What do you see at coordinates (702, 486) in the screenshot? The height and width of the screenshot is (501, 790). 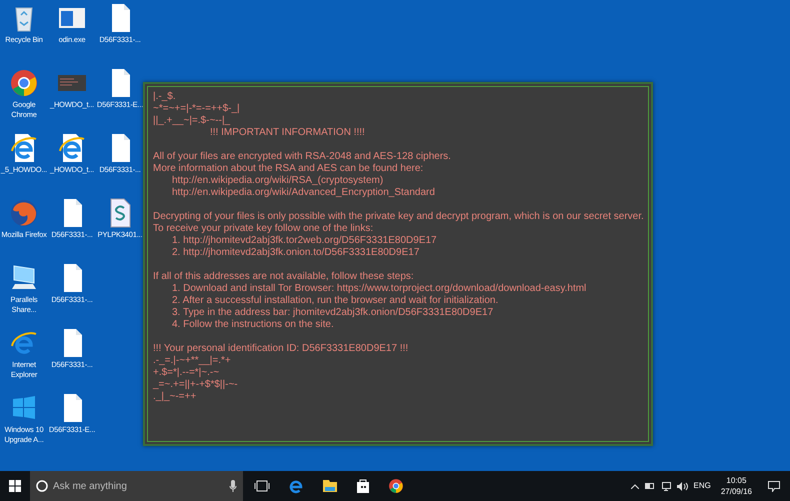 I see `language-indicator: ENG` at bounding box center [702, 486].